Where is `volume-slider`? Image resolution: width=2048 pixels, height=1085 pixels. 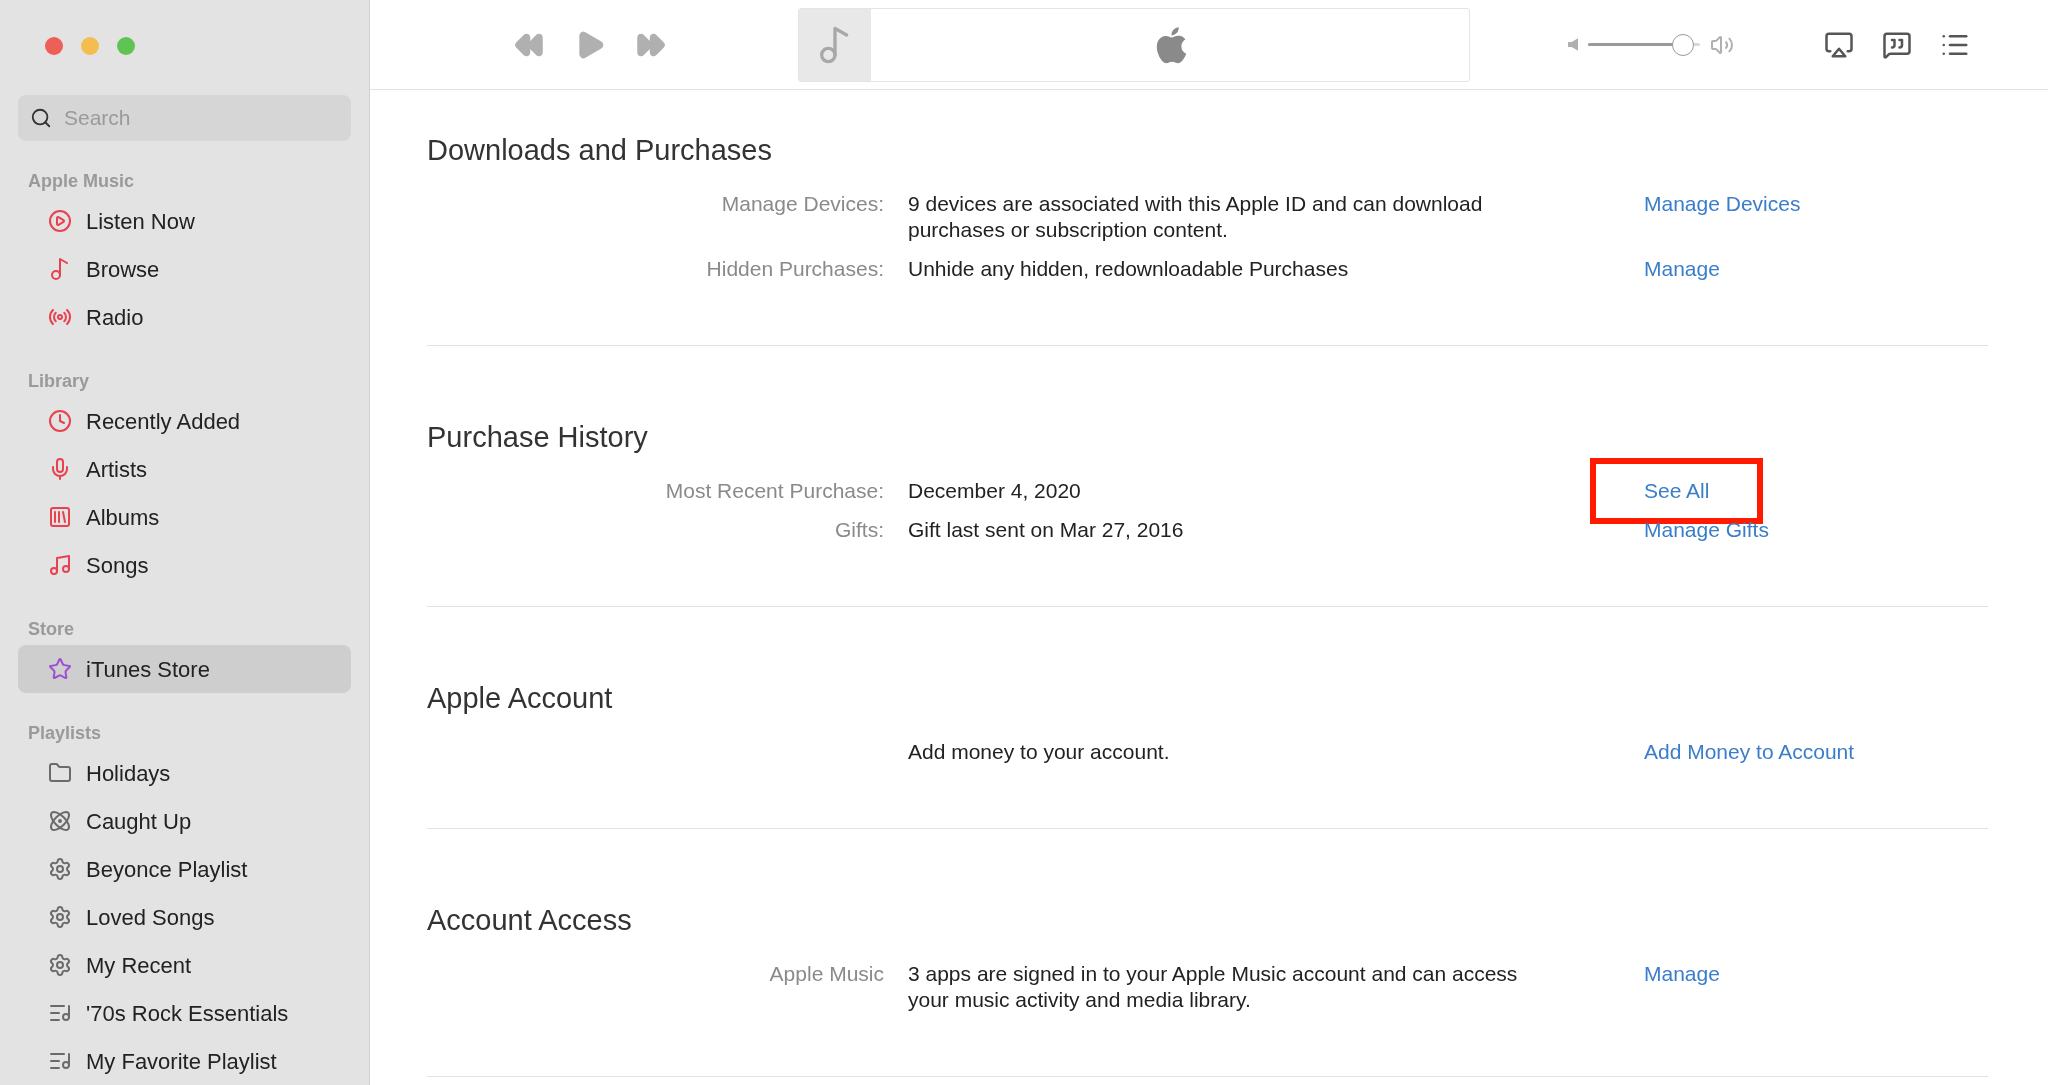
volume-slider is located at coordinates (1644, 44).